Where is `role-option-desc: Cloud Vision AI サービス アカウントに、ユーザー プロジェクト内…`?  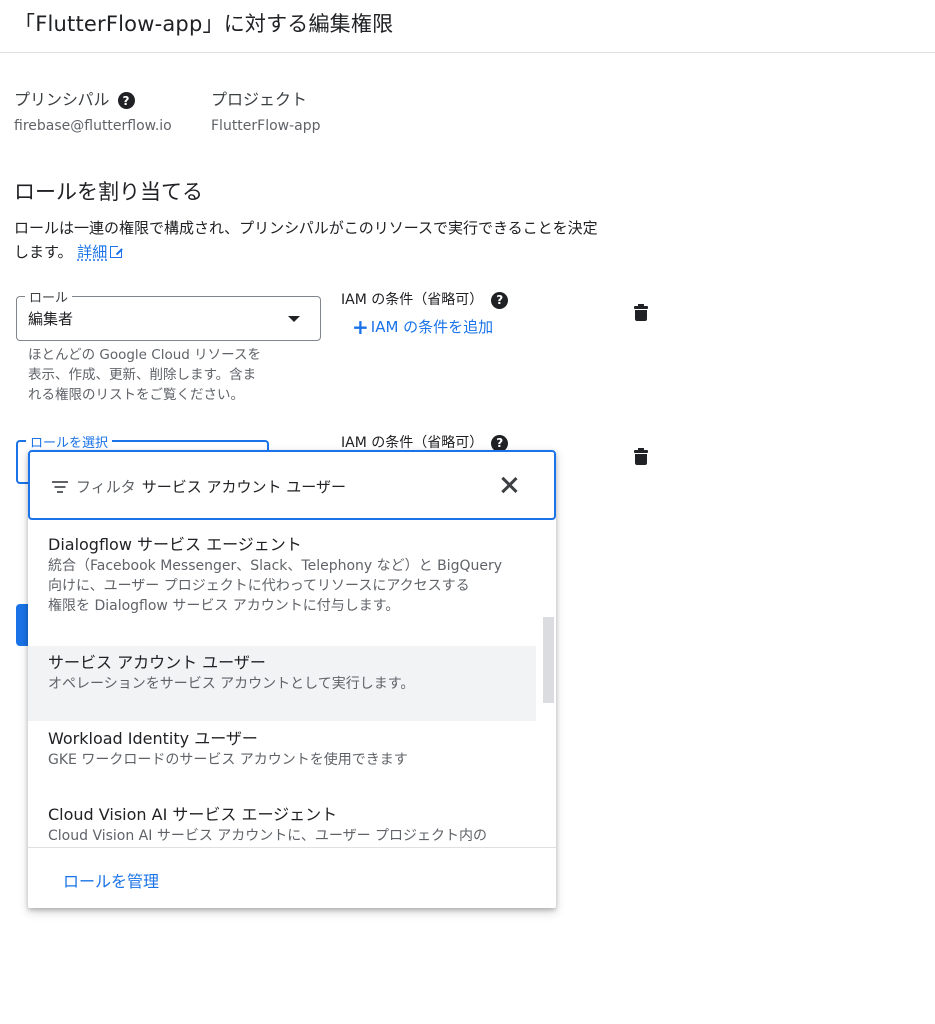 role-option-desc: Cloud Vision AI サービス アカウントに、ユーザー プロジェクト内… is located at coordinates (268, 836).